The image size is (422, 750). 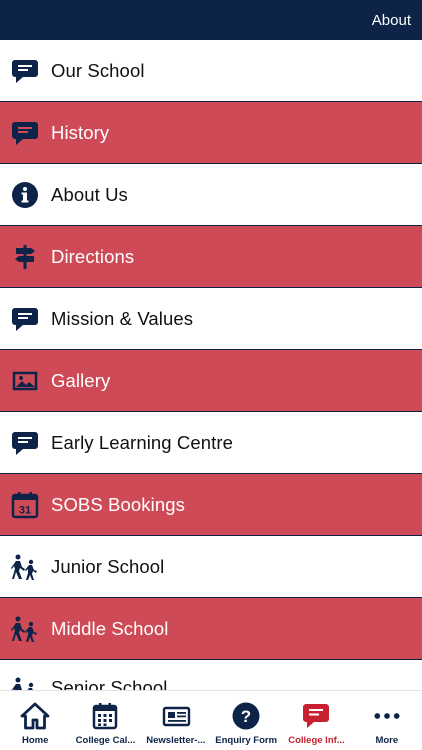 What do you see at coordinates (211, 71) in the screenshot?
I see `list-item-our-school: Our School` at bounding box center [211, 71].